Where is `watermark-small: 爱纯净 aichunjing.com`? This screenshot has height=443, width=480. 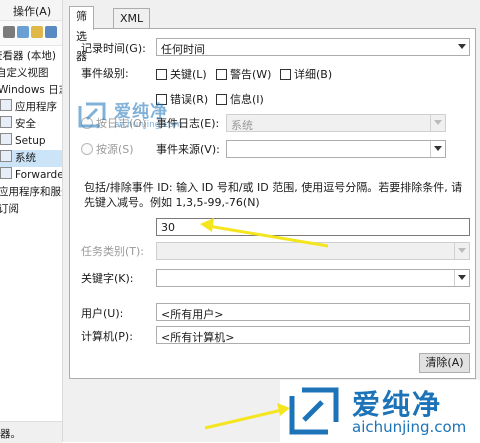
watermark-small: 爱纯净 aichunjing.com is located at coordinates (133, 118).